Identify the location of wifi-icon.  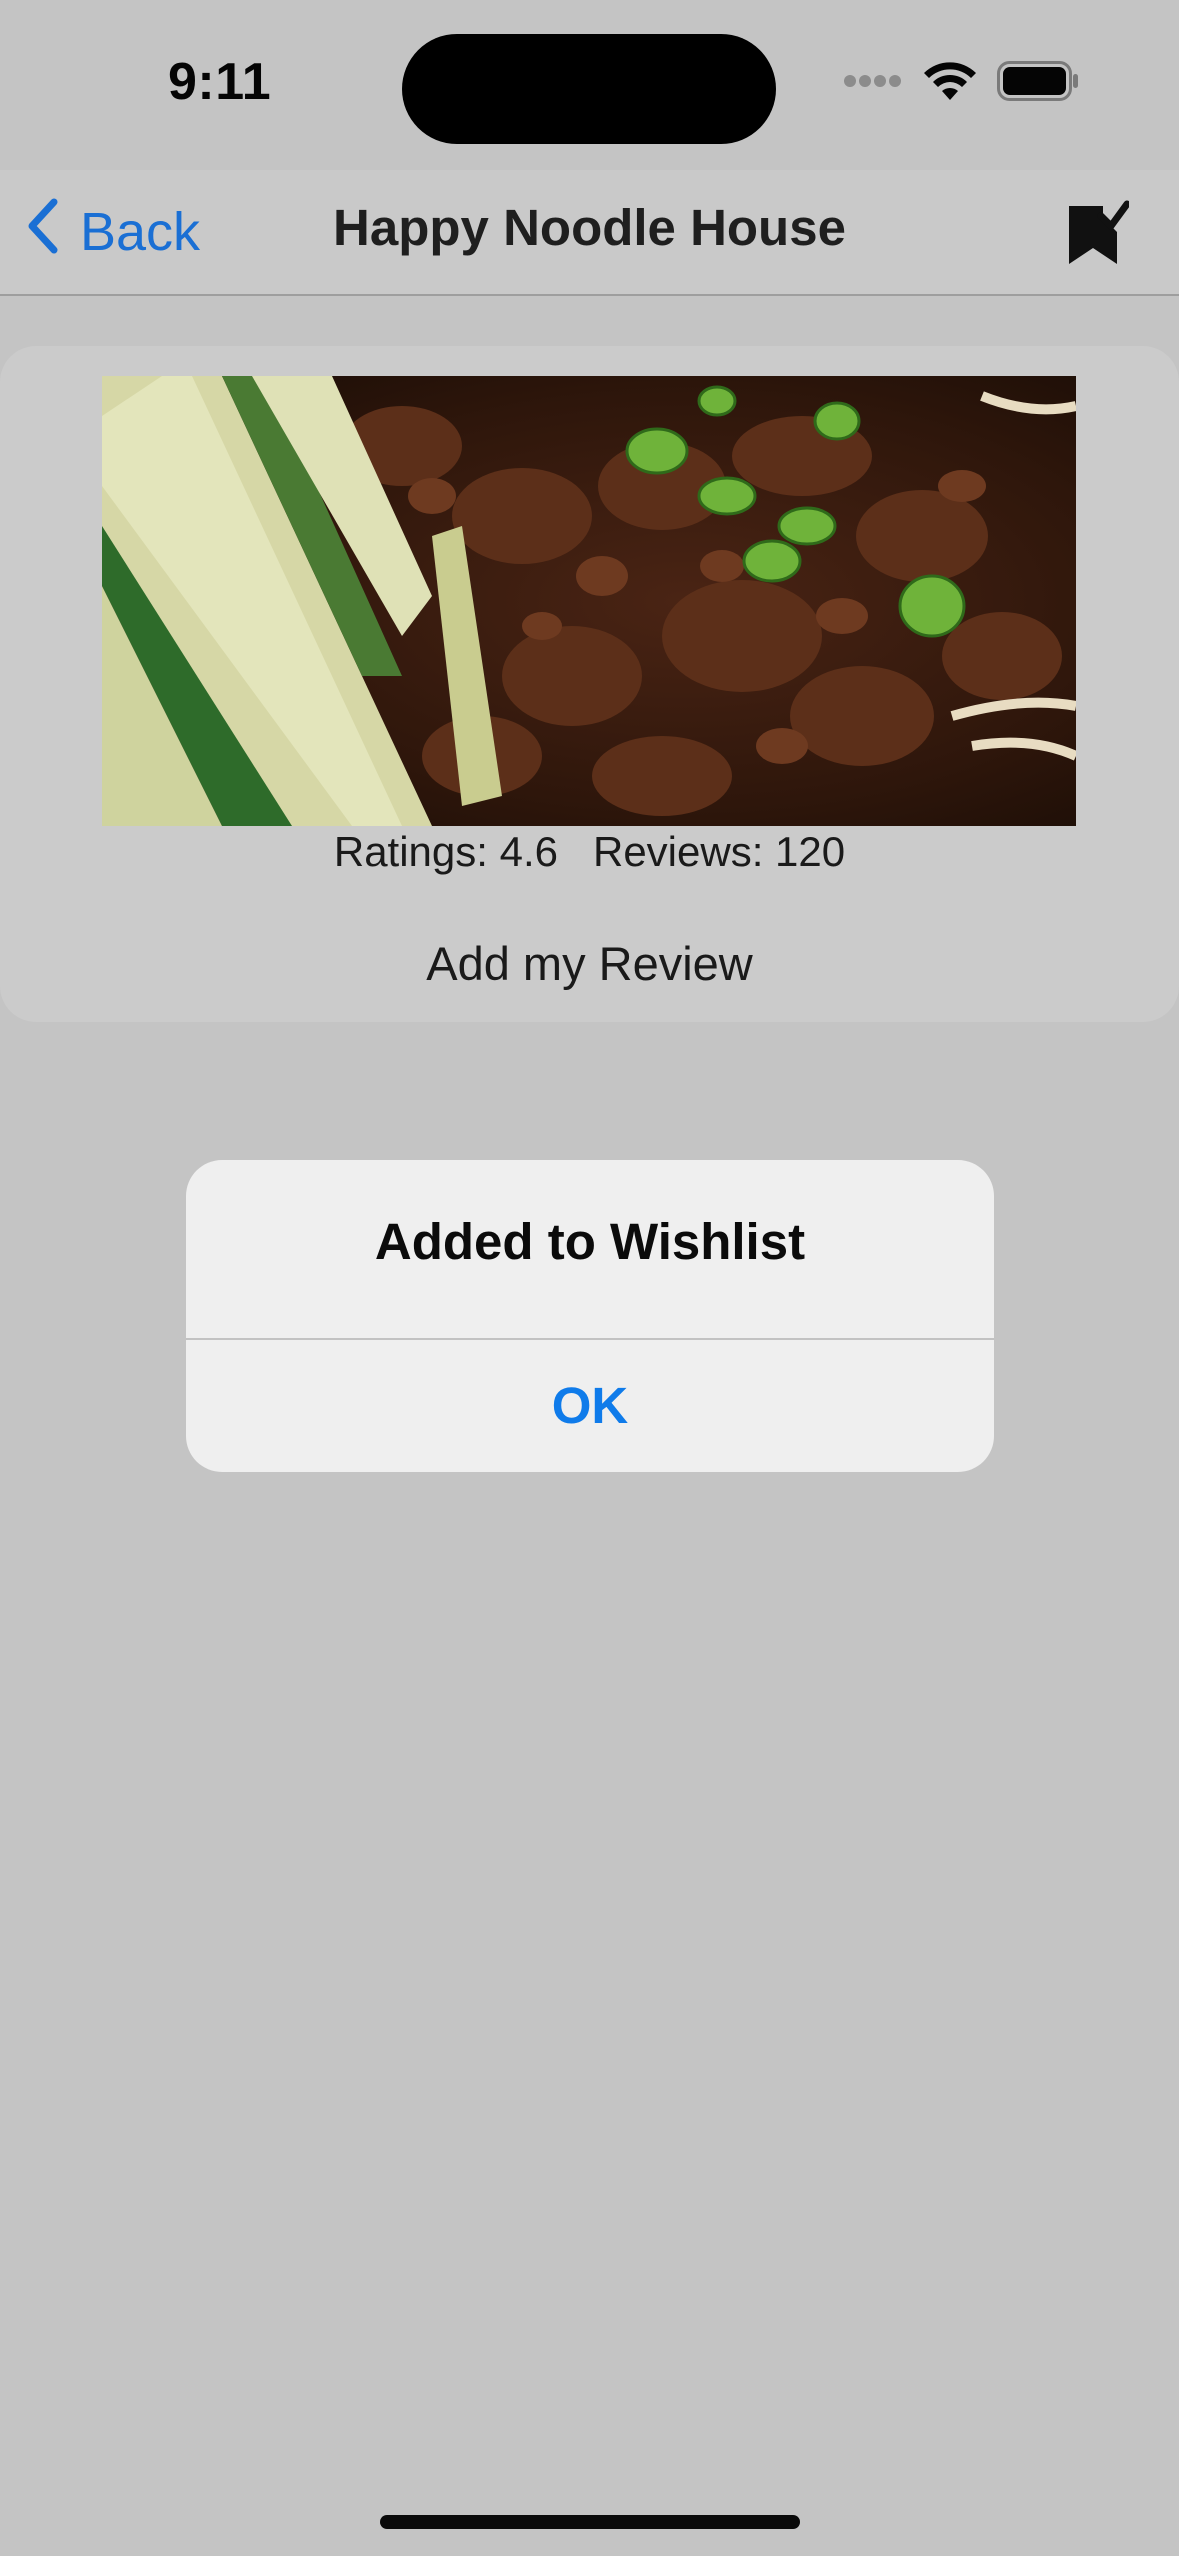
(950, 83).